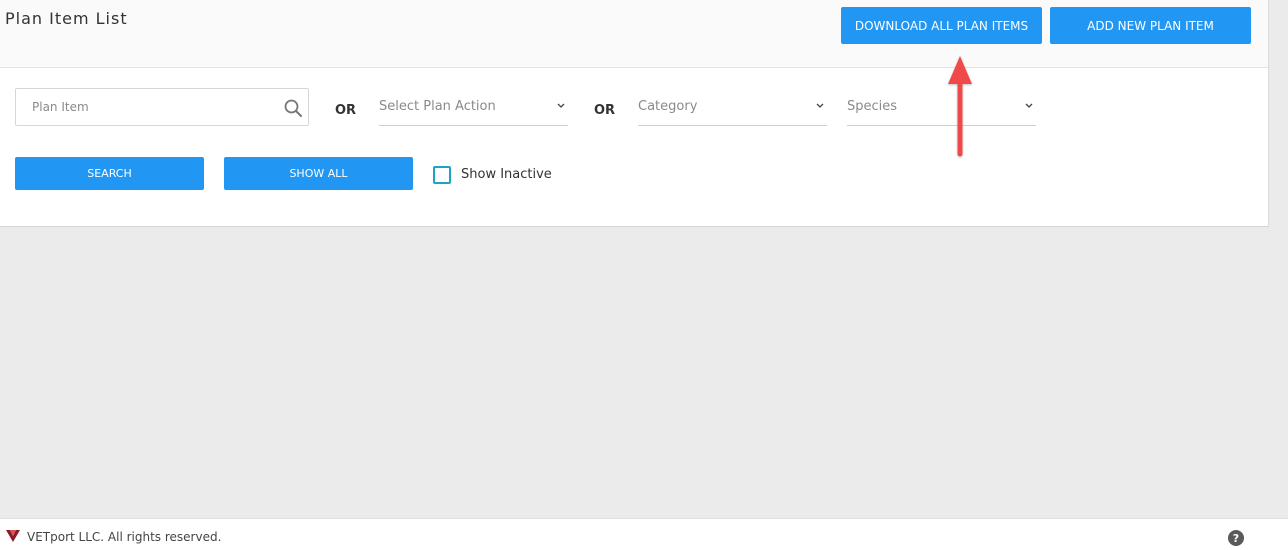 This screenshot has height=550, width=1288. What do you see at coordinates (1150, 25) in the screenshot?
I see `add-new-plan-item-button: ADD NEW PLAN ITEM` at bounding box center [1150, 25].